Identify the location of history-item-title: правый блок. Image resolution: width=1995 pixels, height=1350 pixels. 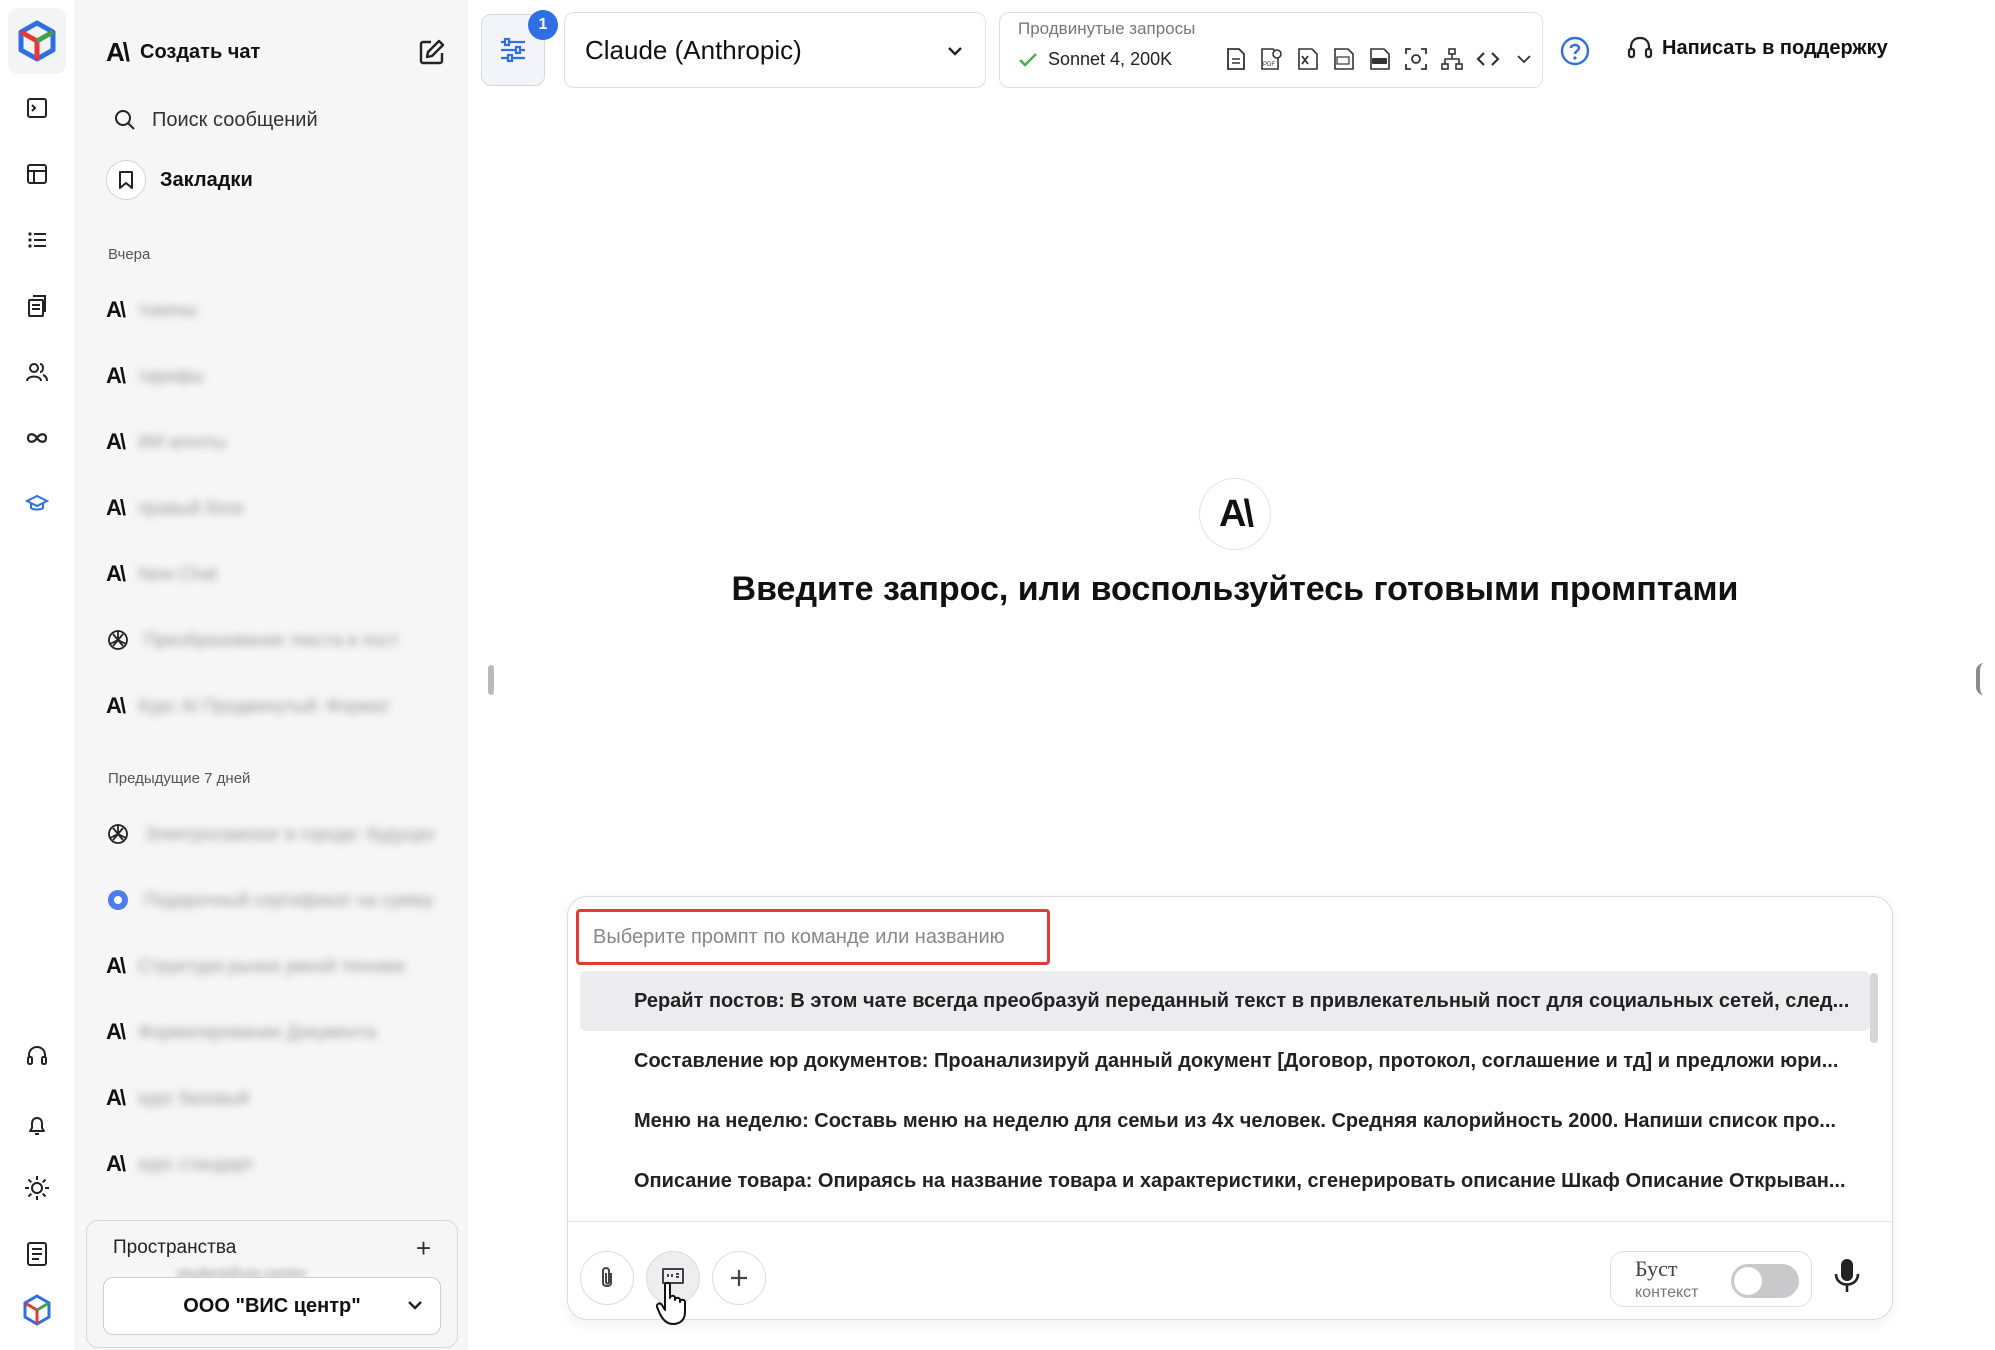
(191, 507).